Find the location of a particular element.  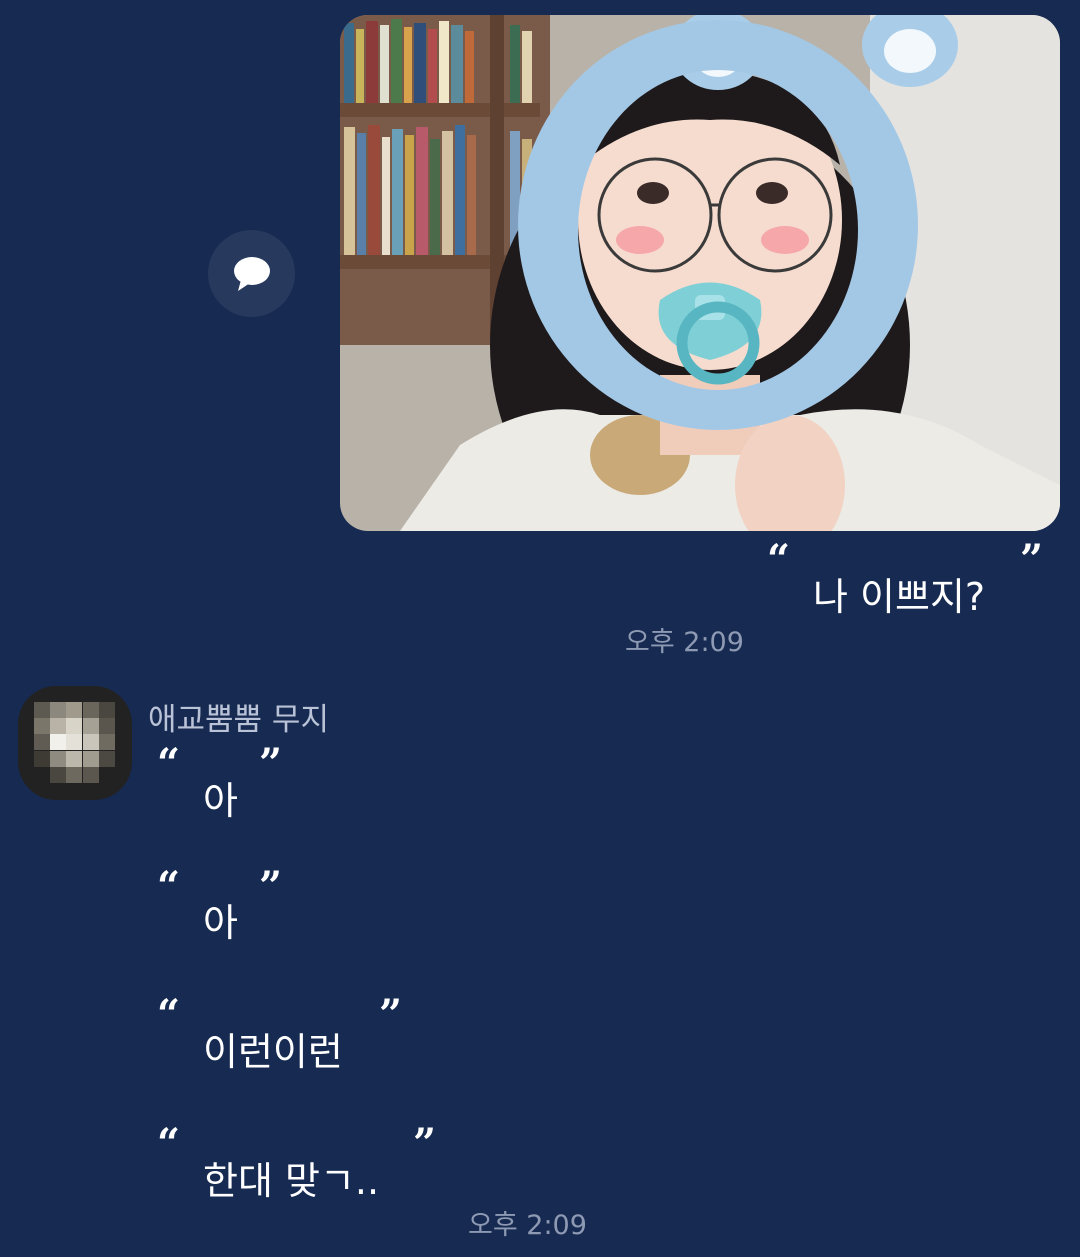

incoming-message-text: 한대 맞ㄱ.. is located at coordinates (291, 1181).